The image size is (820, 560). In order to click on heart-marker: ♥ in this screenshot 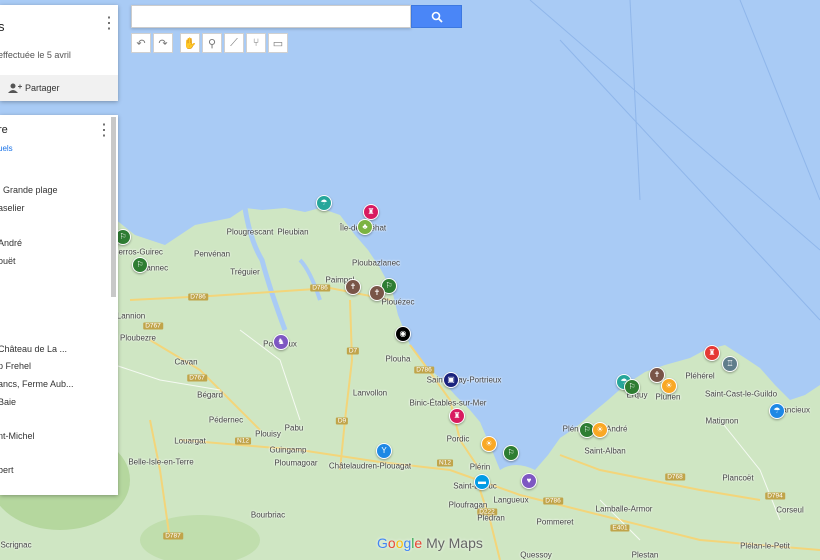, I will do `click(529, 481)`.